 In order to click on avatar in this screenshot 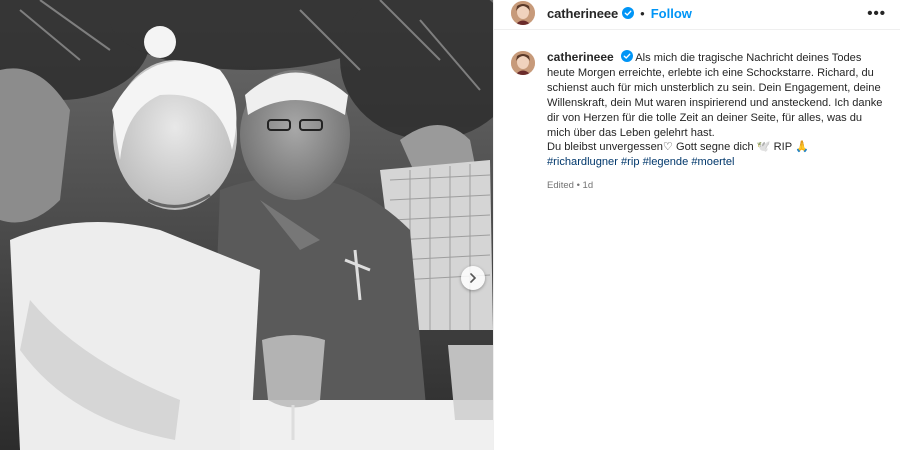, I will do `click(523, 13)`.